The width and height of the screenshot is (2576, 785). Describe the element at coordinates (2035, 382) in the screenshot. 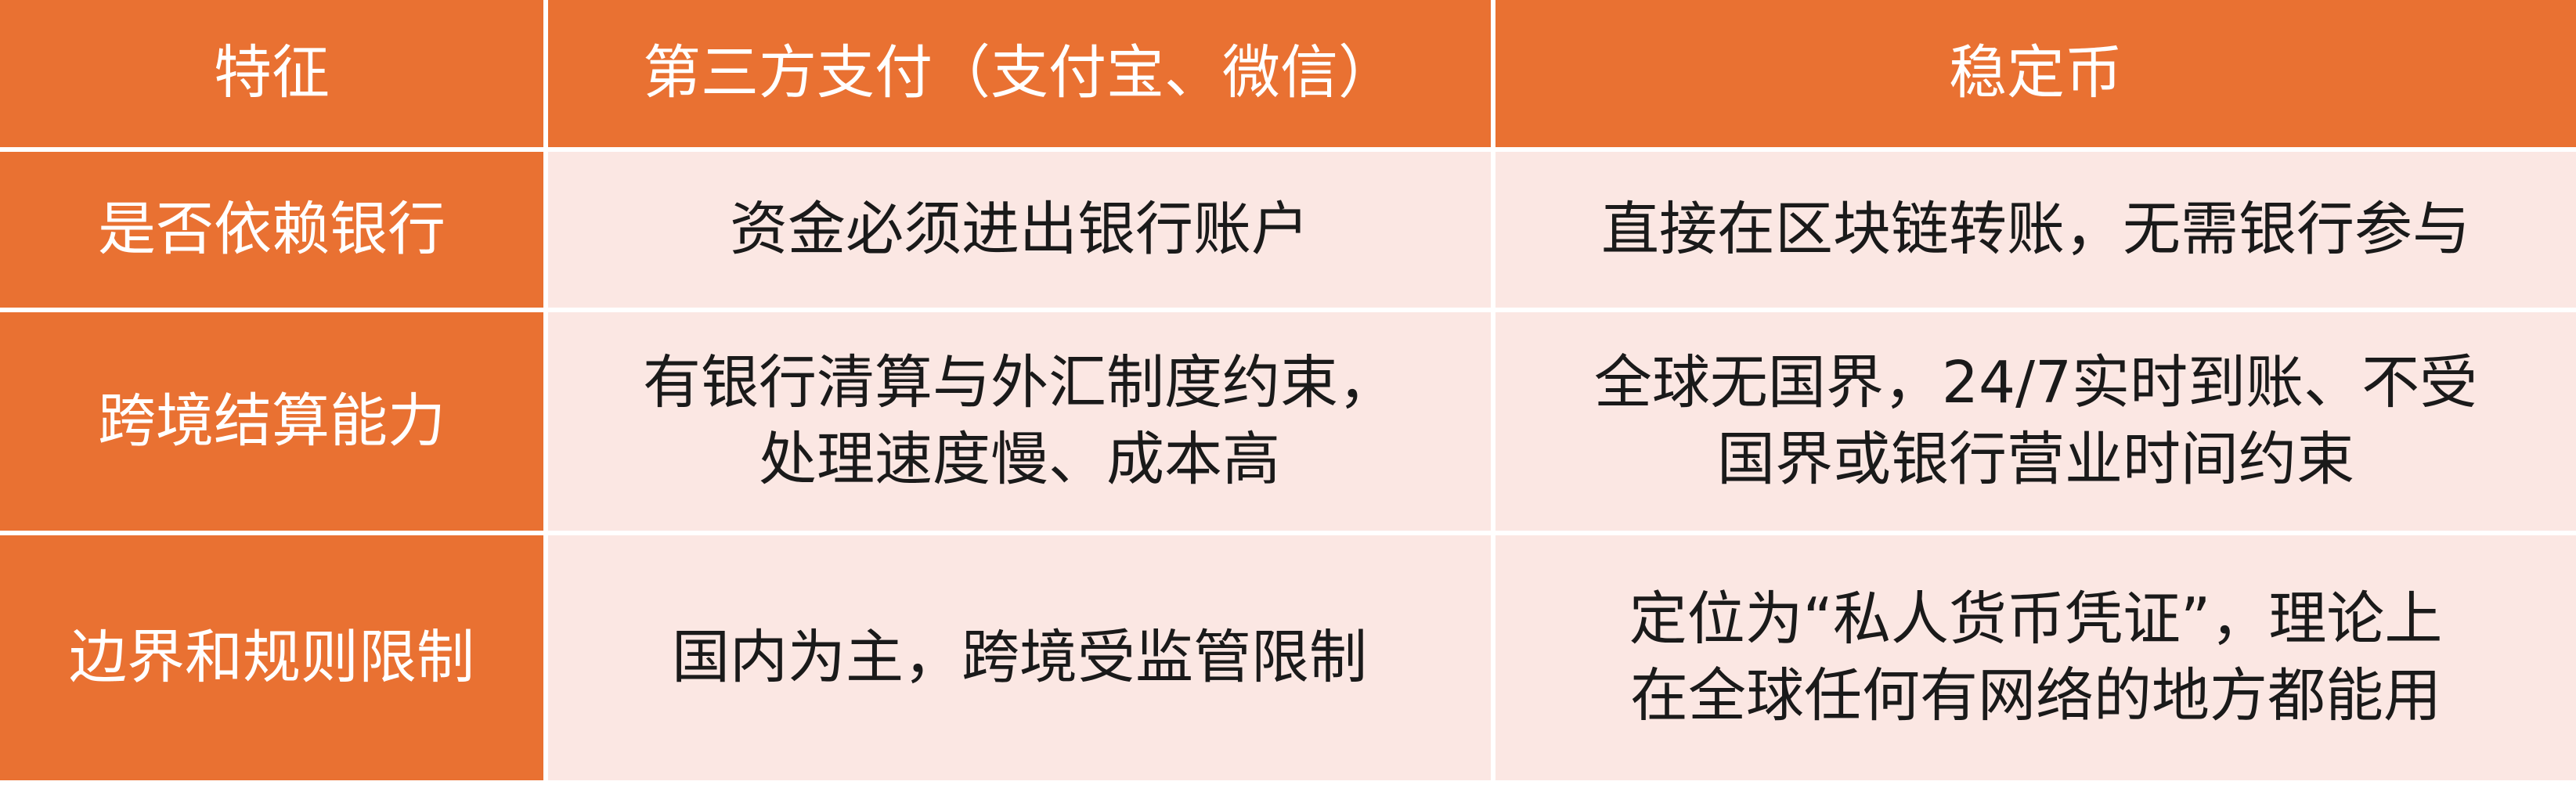

I see `cell-text-line: 全球无国界，24/7实时到账、不受` at that location.